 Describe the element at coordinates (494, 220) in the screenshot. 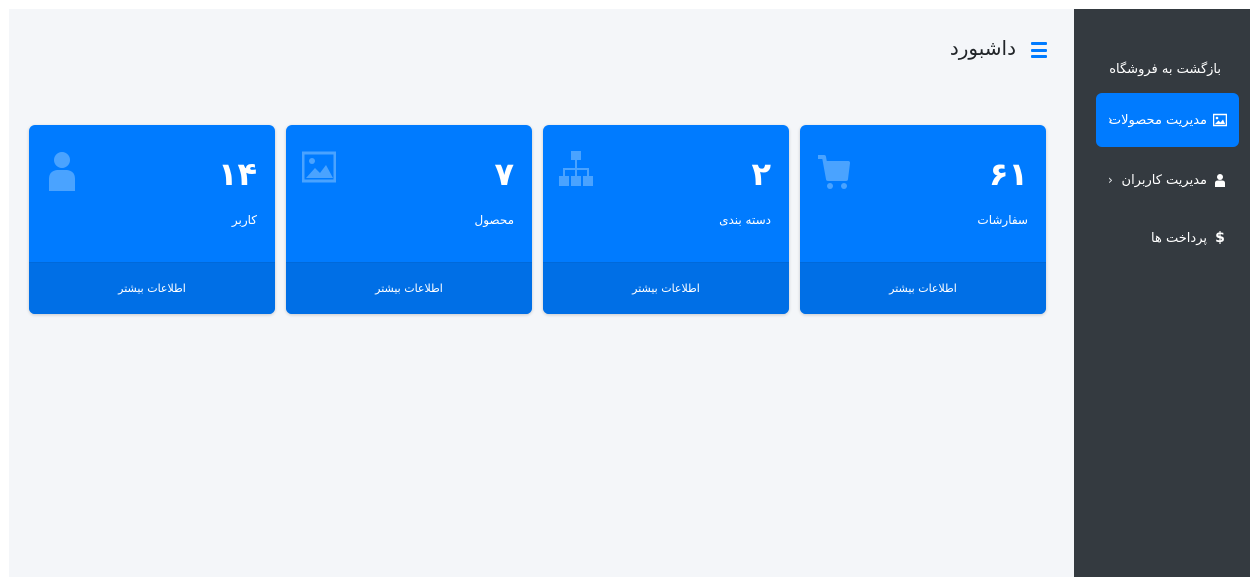

I see `products-caption: محصول` at that location.